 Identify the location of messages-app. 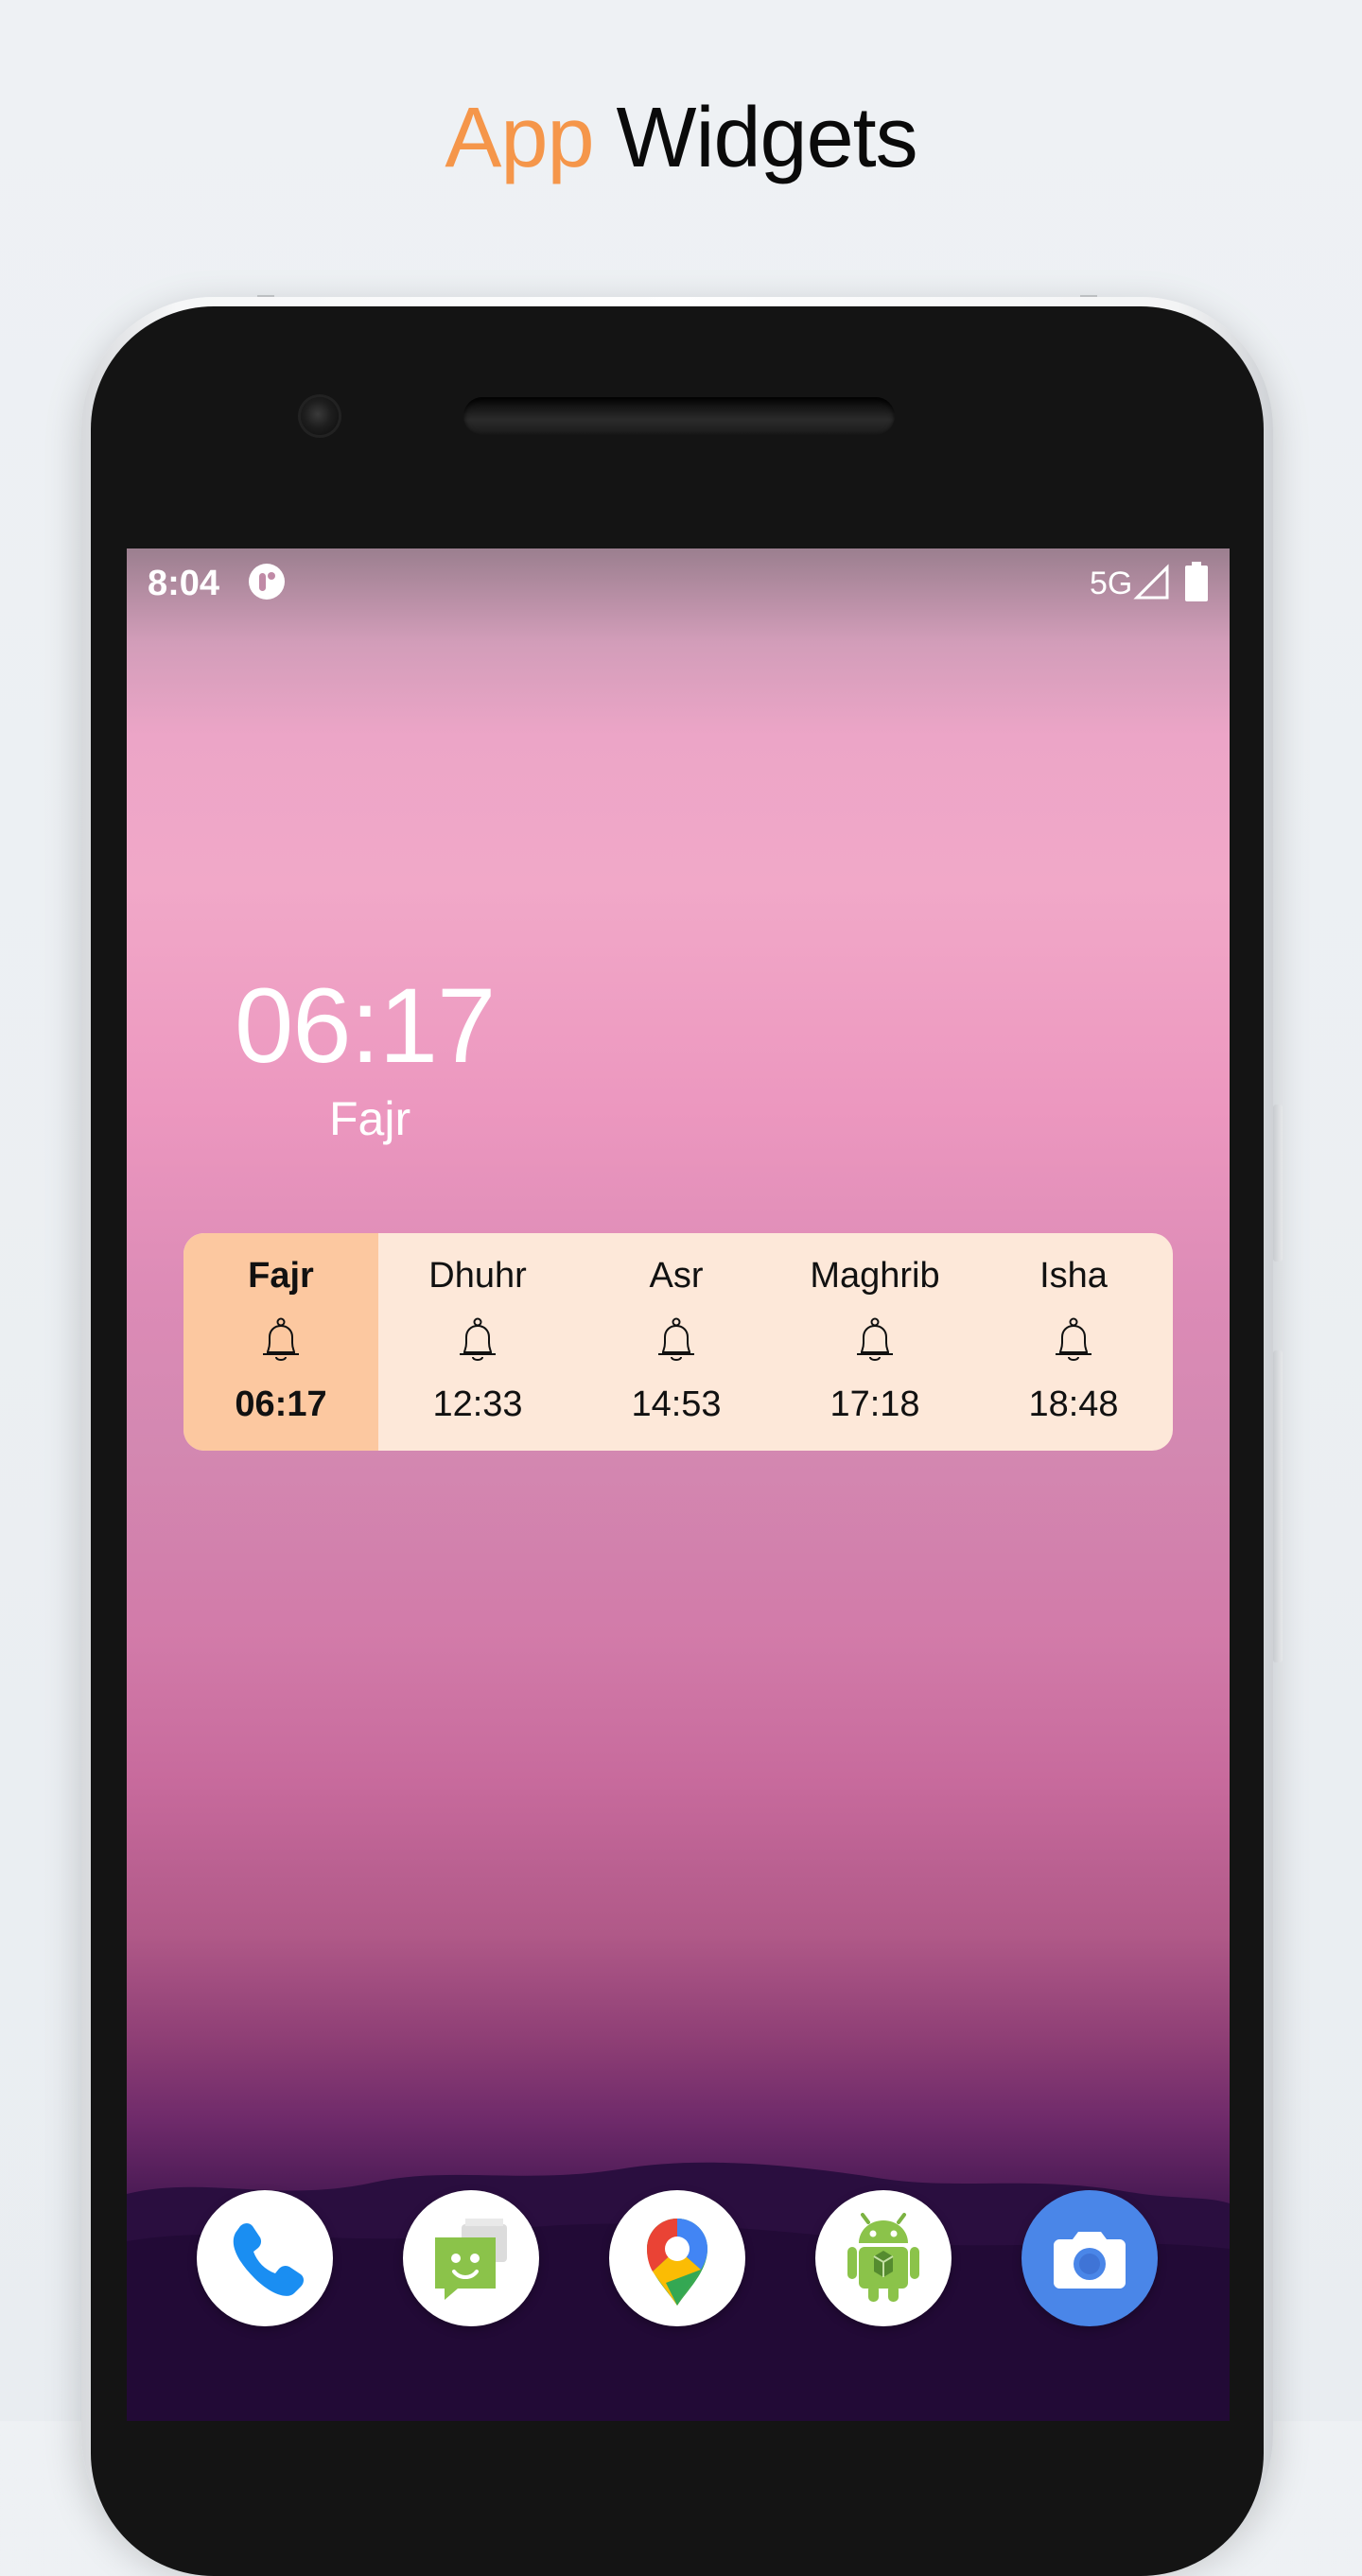
(471, 2258).